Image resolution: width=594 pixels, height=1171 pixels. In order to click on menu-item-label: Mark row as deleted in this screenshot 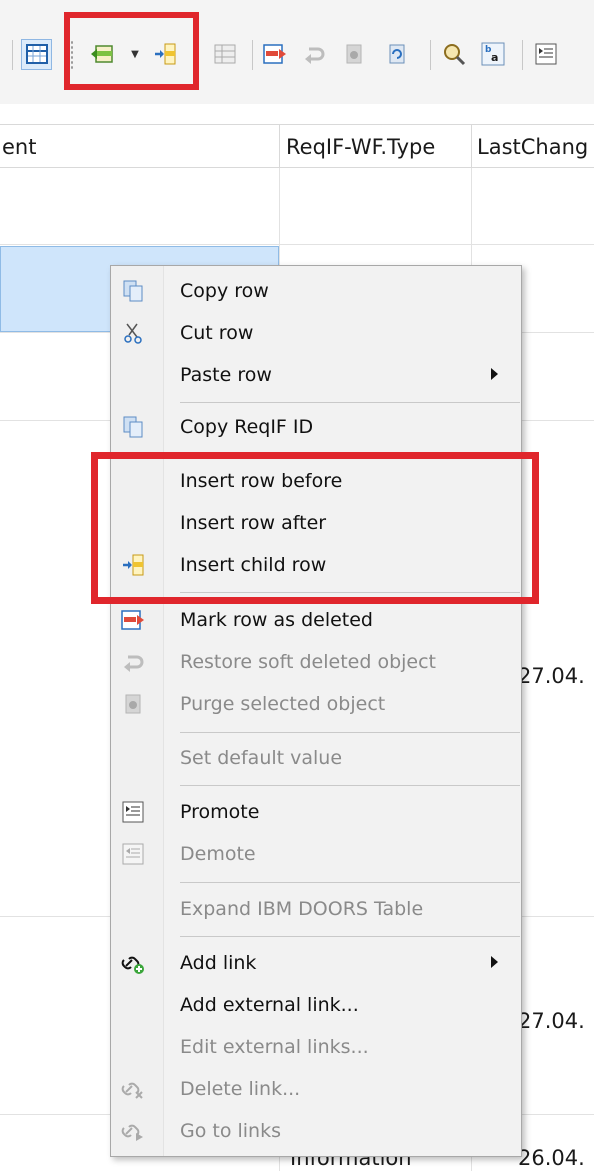, I will do `click(276, 620)`.